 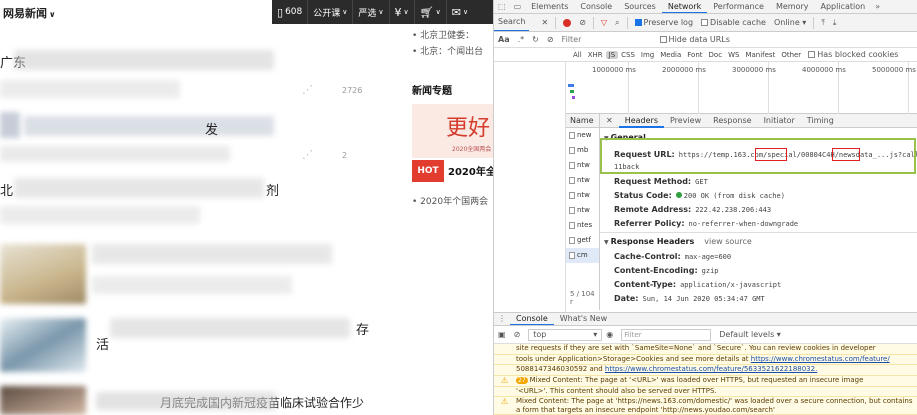 What do you see at coordinates (791, 55) in the screenshot?
I see `type-other: Other` at bounding box center [791, 55].